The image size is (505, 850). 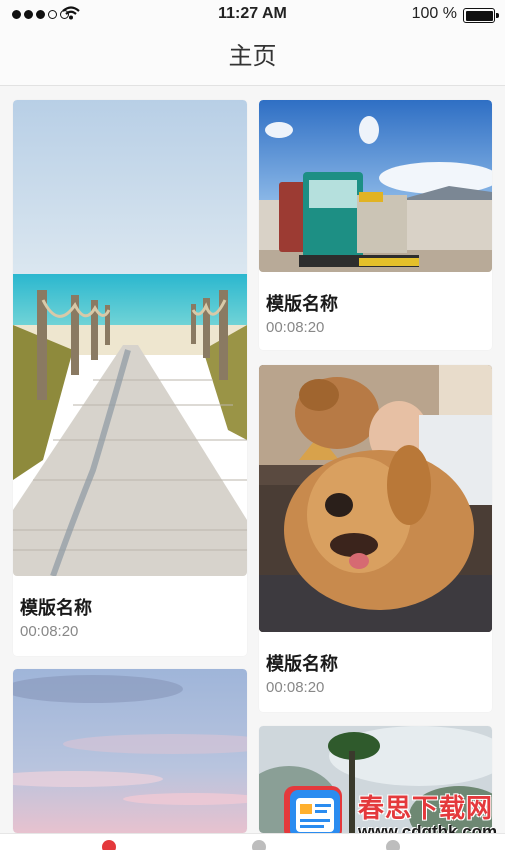 I want to click on battery-percentage: 100 %, so click(x=434, y=13).